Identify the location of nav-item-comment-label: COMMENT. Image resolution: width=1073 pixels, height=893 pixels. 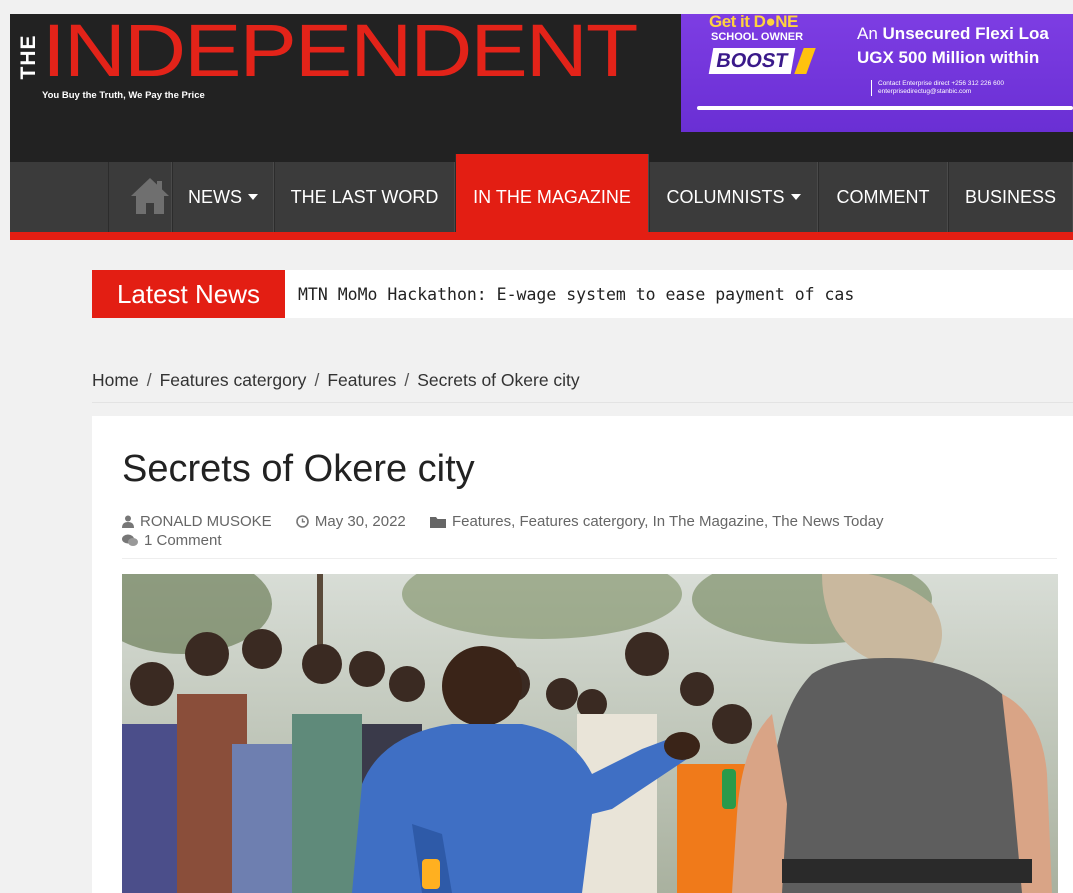
(883, 197).